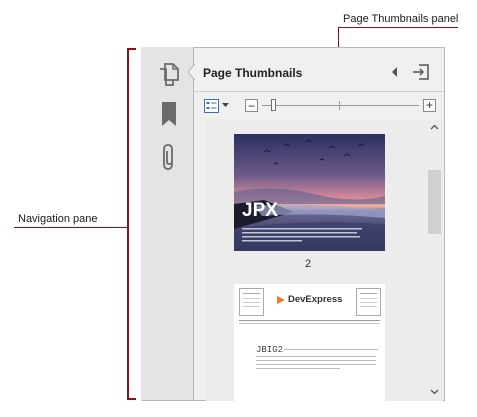 This screenshot has width=477, height=417. Describe the element at coordinates (309, 320) in the screenshot. I see `header-rule` at that location.